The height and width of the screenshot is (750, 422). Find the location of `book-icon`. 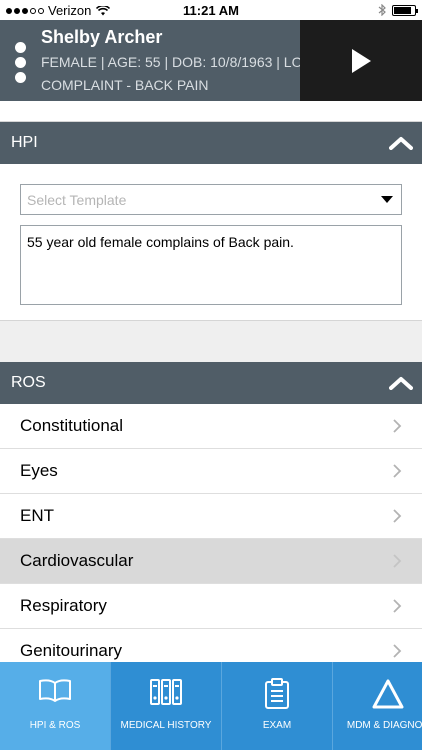

book-icon is located at coordinates (55, 690).